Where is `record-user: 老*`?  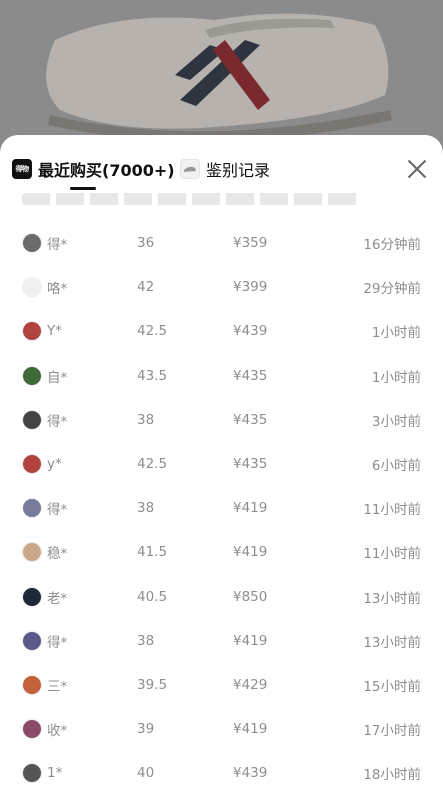
record-user: 老* is located at coordinates (45, 596).